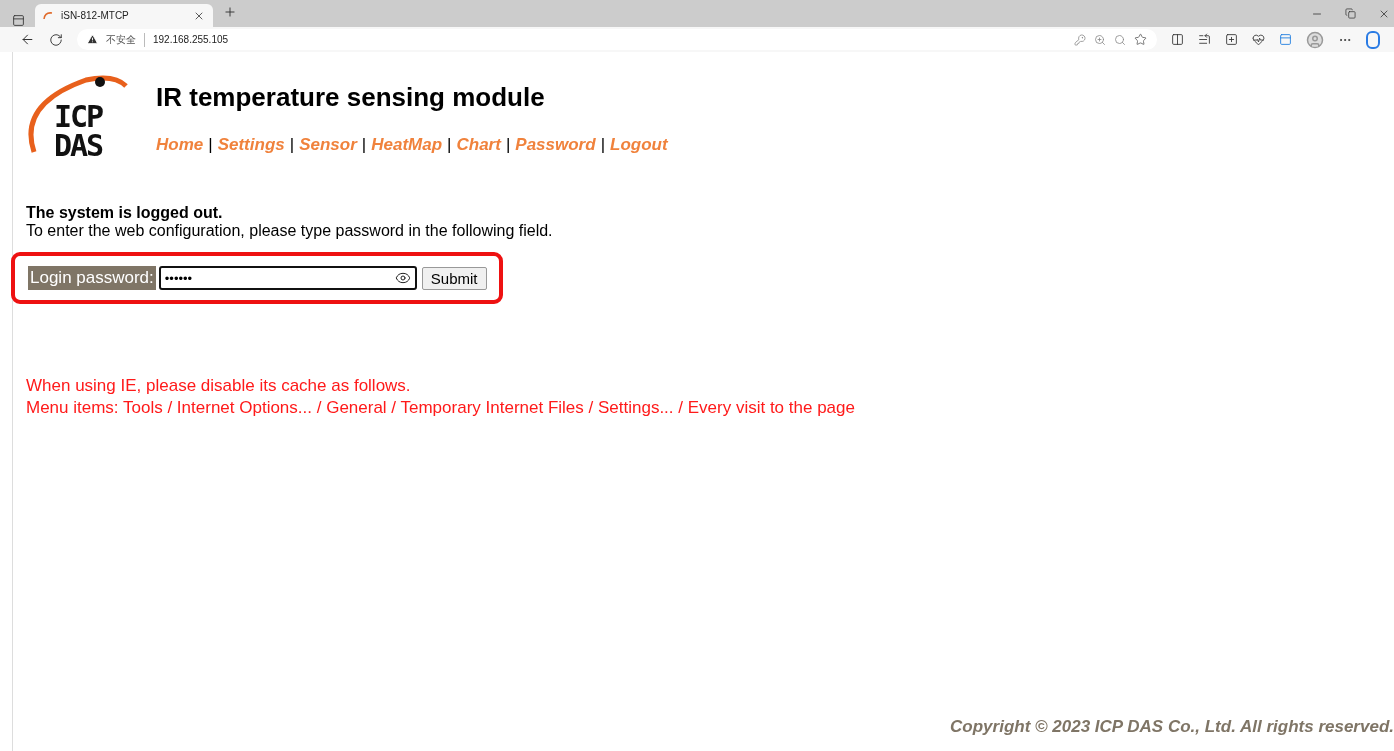 Image resolution: width=1394 pixels, height=751 pixels. I want to click on tab-actions-icon, so click(18, 20).